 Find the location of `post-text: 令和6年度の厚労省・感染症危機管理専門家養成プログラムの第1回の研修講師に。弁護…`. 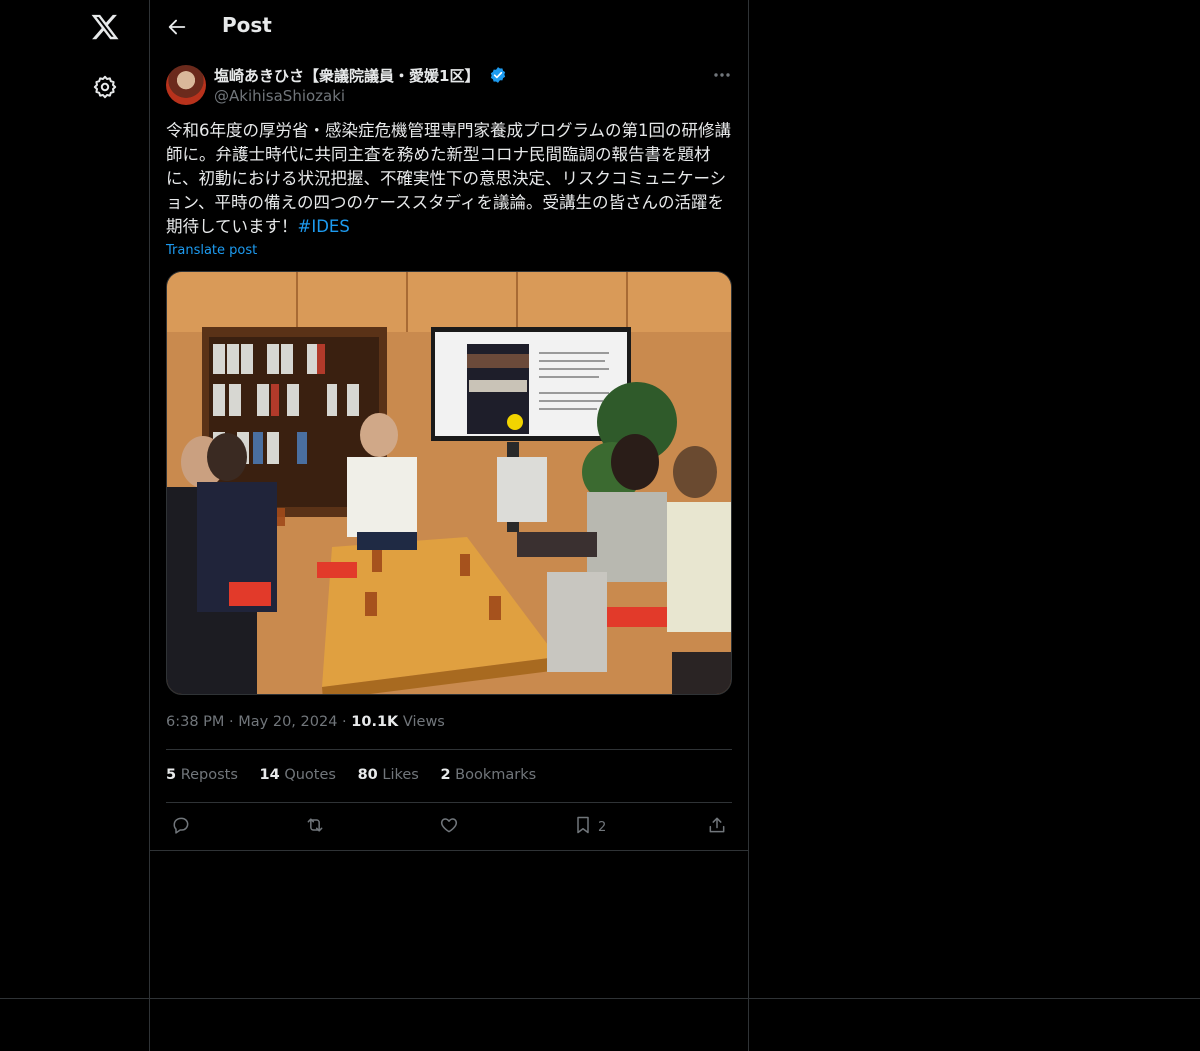

post-text: 令和6年度の厚労省・感染症危機管理専門家養成プログラムの第1回の研修講師に。弁護… is located at coordinates (449, 179).